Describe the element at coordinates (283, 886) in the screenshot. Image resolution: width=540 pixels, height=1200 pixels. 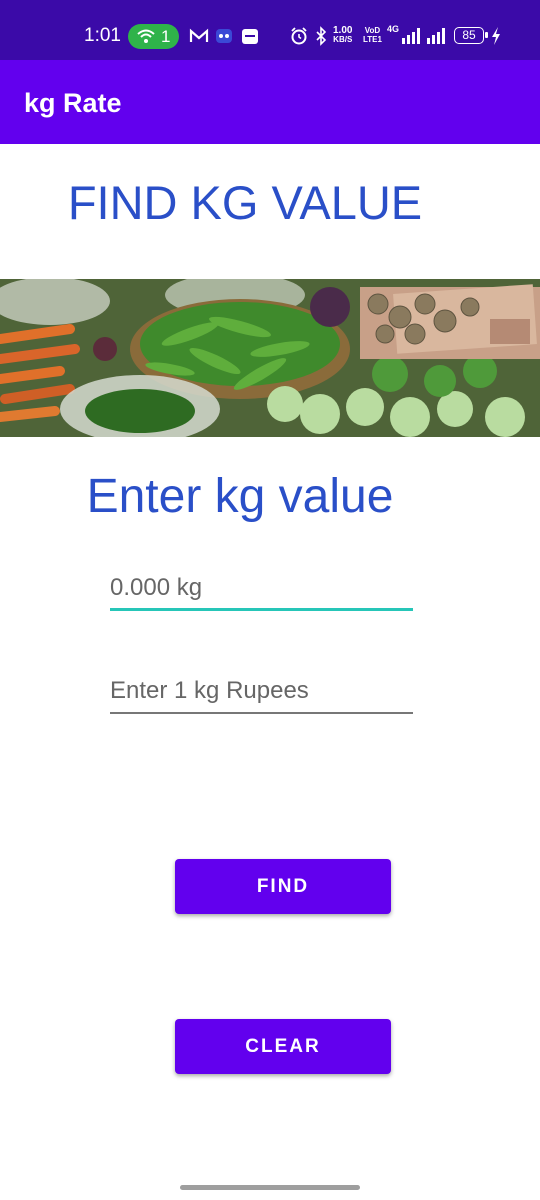
I see `find-button: FIND` at that location.